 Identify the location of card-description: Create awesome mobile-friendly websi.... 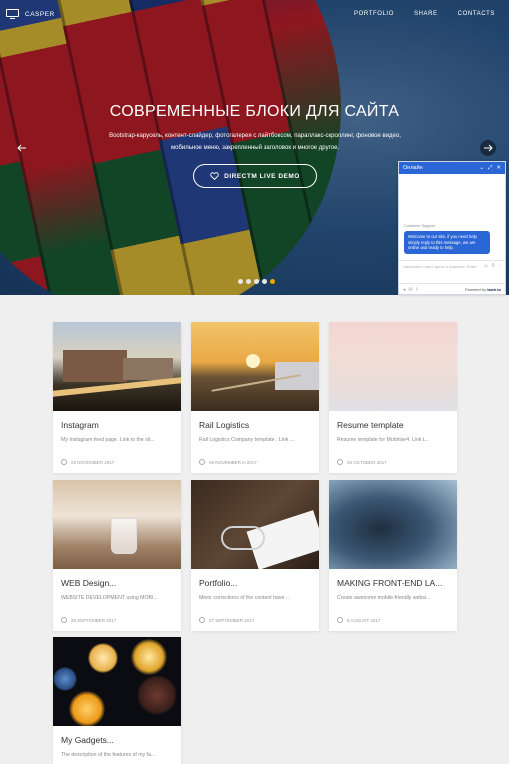
(384, 598).